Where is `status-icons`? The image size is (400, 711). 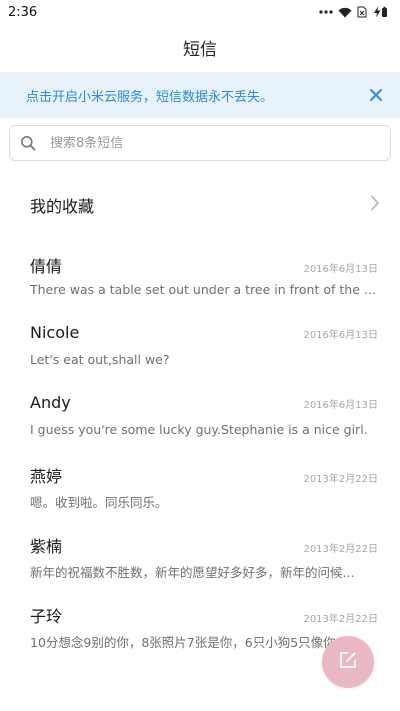
status-icons is located at coordinates (353, 12).